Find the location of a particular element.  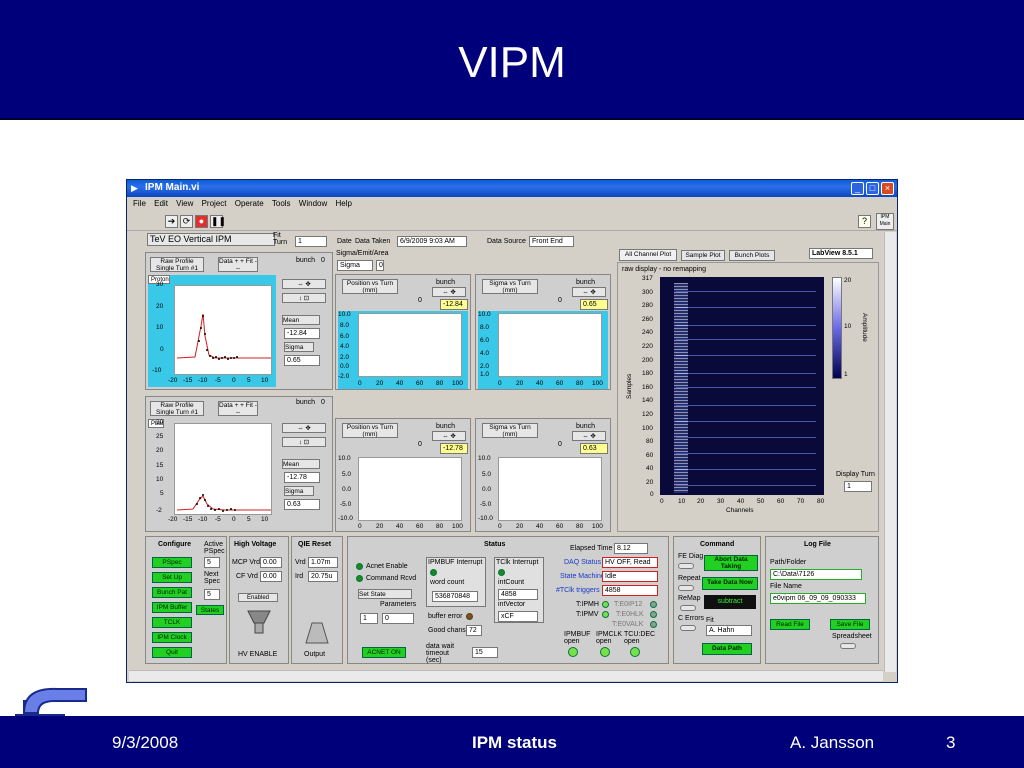

sig-top-xtick: 0 is located at coordinates (500, 383).